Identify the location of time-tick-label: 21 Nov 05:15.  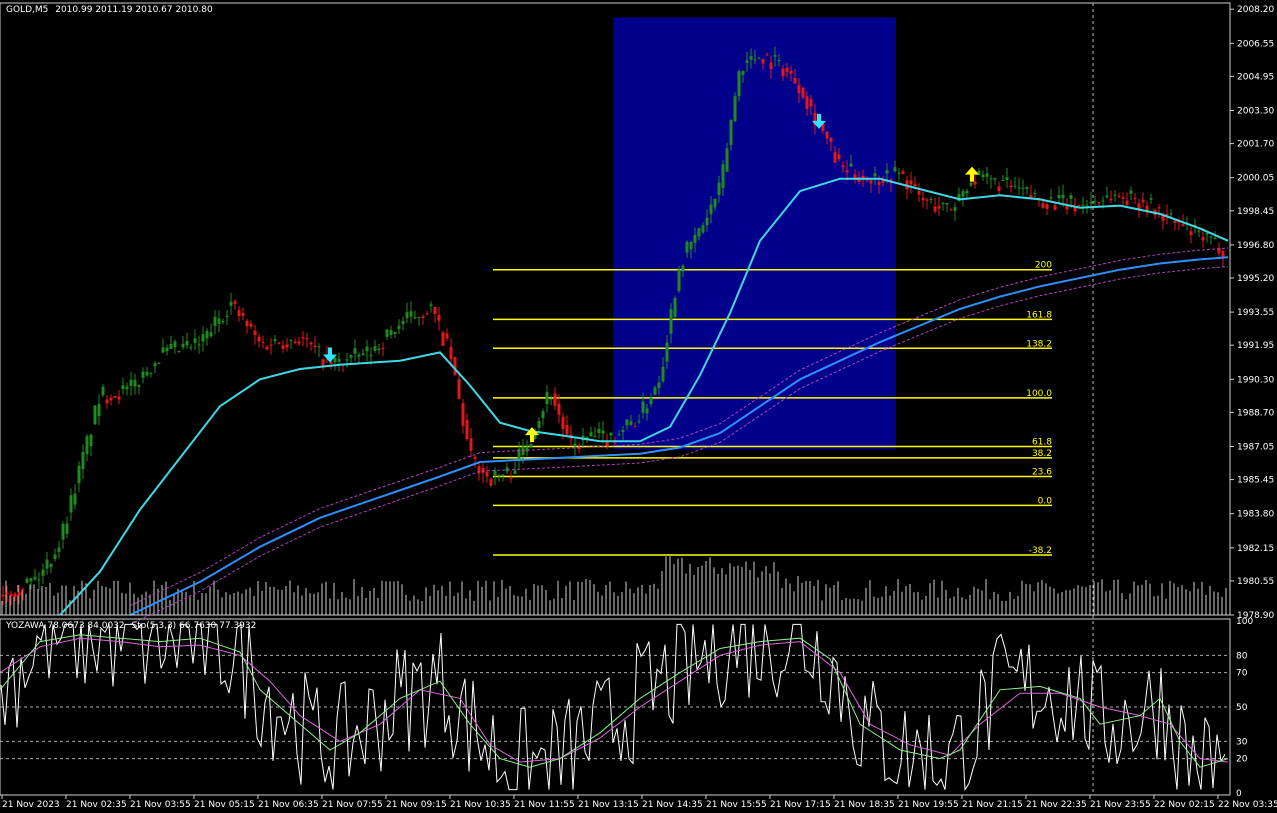
(224, 805).